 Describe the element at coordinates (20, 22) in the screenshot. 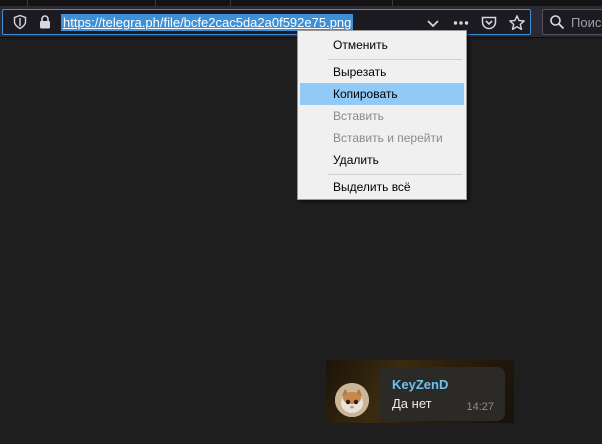

I see `shield-icon` at that location.